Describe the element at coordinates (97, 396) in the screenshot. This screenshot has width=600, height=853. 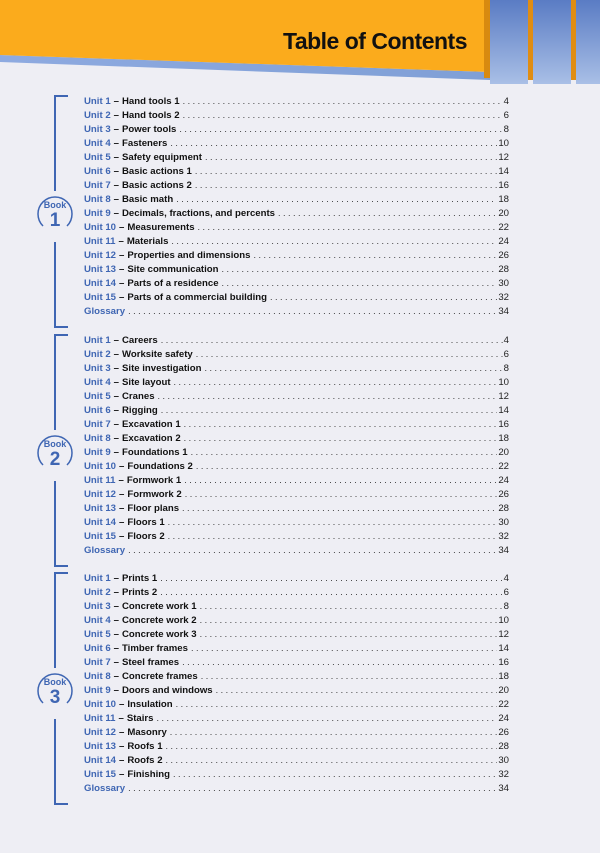
I see `unit-label: Unit 5` at that location.